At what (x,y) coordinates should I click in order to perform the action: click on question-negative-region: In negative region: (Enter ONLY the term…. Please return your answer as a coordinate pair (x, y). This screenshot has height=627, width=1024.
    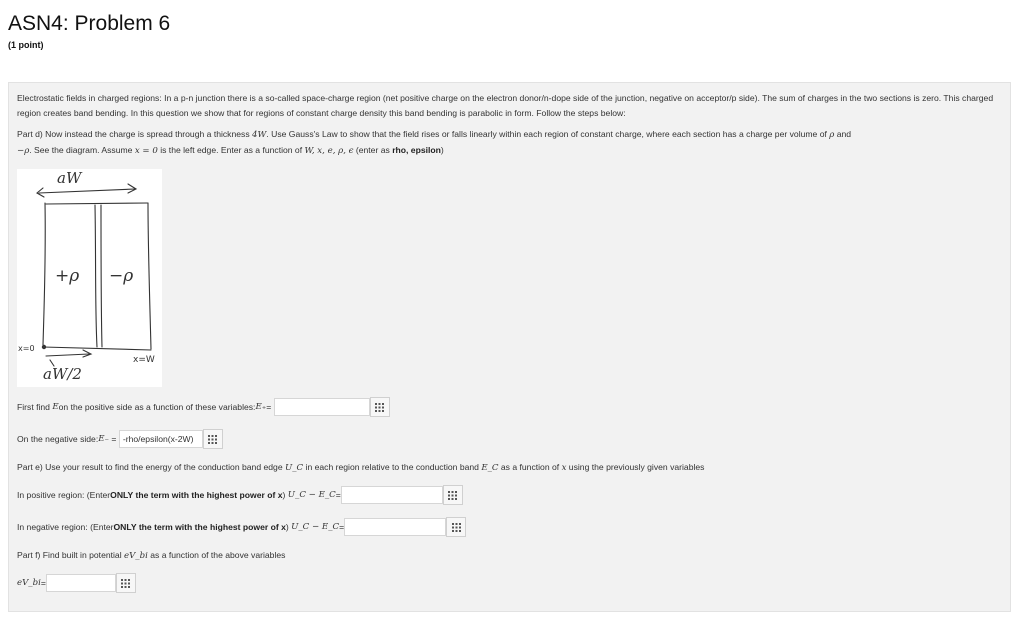
    Looking at the image, I should click on (242, 527).